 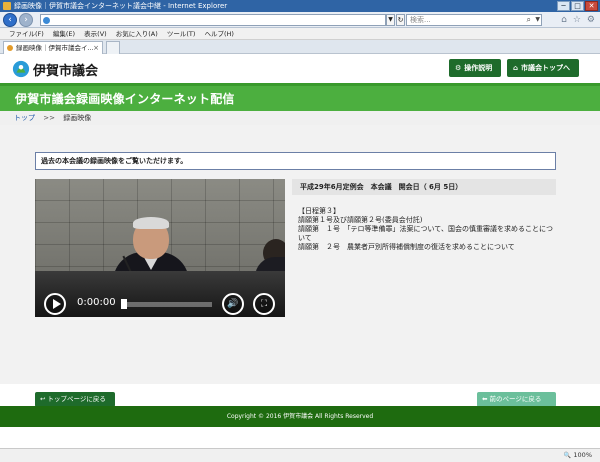 What do you see at coordinates (10, 48) in the screenshot?
I see `tab-favicon-icon` at bounding box center [10, 48].